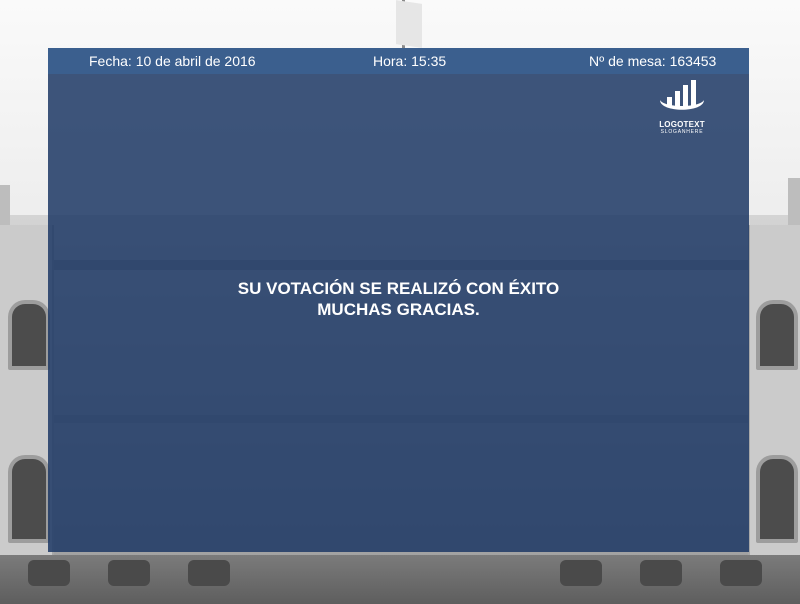 This screenshot has width=800, height=604. I want to click on right-finial, so click(794, 201).